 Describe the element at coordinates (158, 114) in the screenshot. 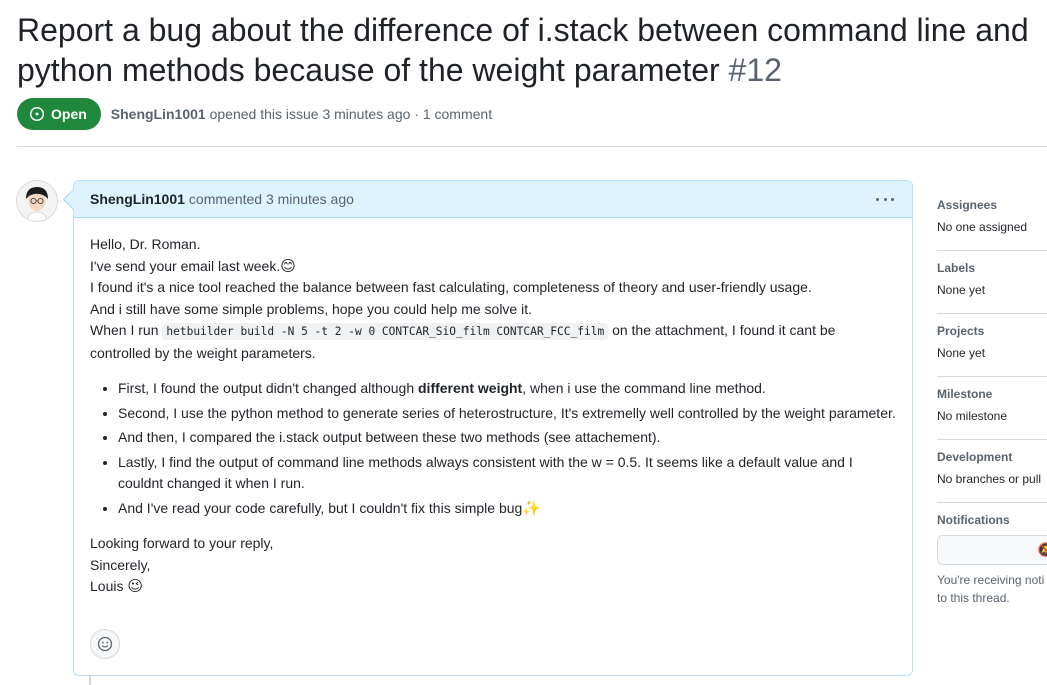

I see `issue-author-link: ShengLin1001` at that location.